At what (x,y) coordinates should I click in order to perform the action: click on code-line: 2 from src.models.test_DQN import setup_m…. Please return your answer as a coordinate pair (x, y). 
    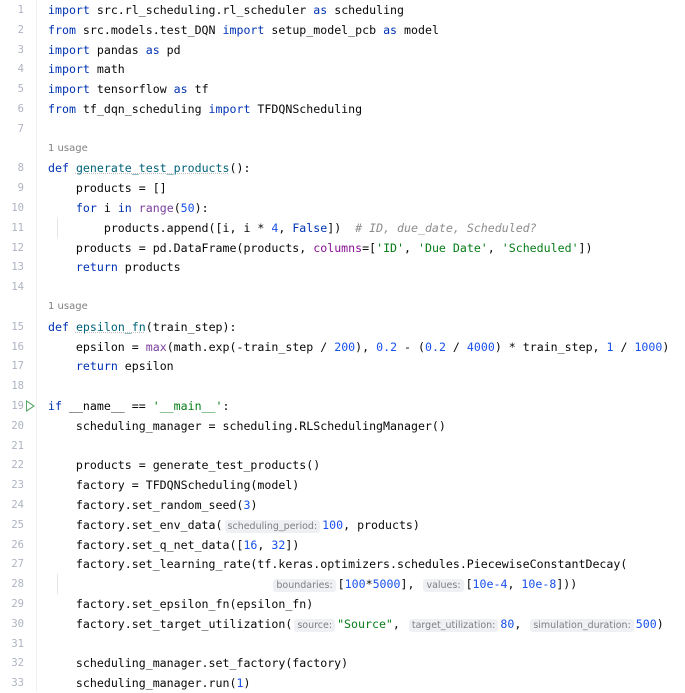
    Looking at the image, I should click on (342, 30).